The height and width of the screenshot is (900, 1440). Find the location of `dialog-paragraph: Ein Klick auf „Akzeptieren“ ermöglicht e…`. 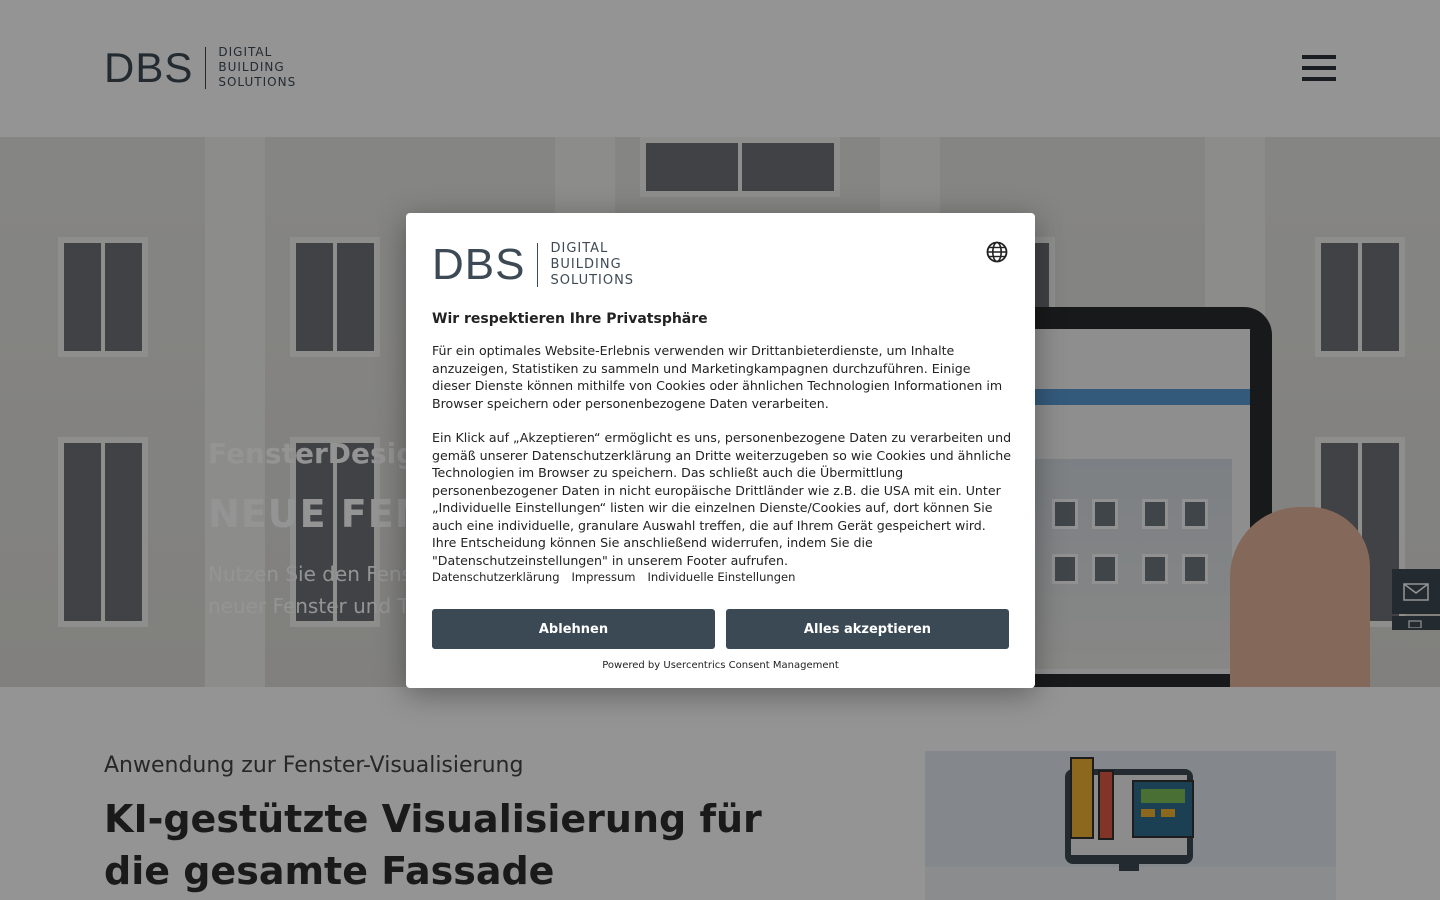

dialog-paragraph: Ein Klick auf „Akzeptieren“ ermöglicht e… is located at coordinates (722, 499).